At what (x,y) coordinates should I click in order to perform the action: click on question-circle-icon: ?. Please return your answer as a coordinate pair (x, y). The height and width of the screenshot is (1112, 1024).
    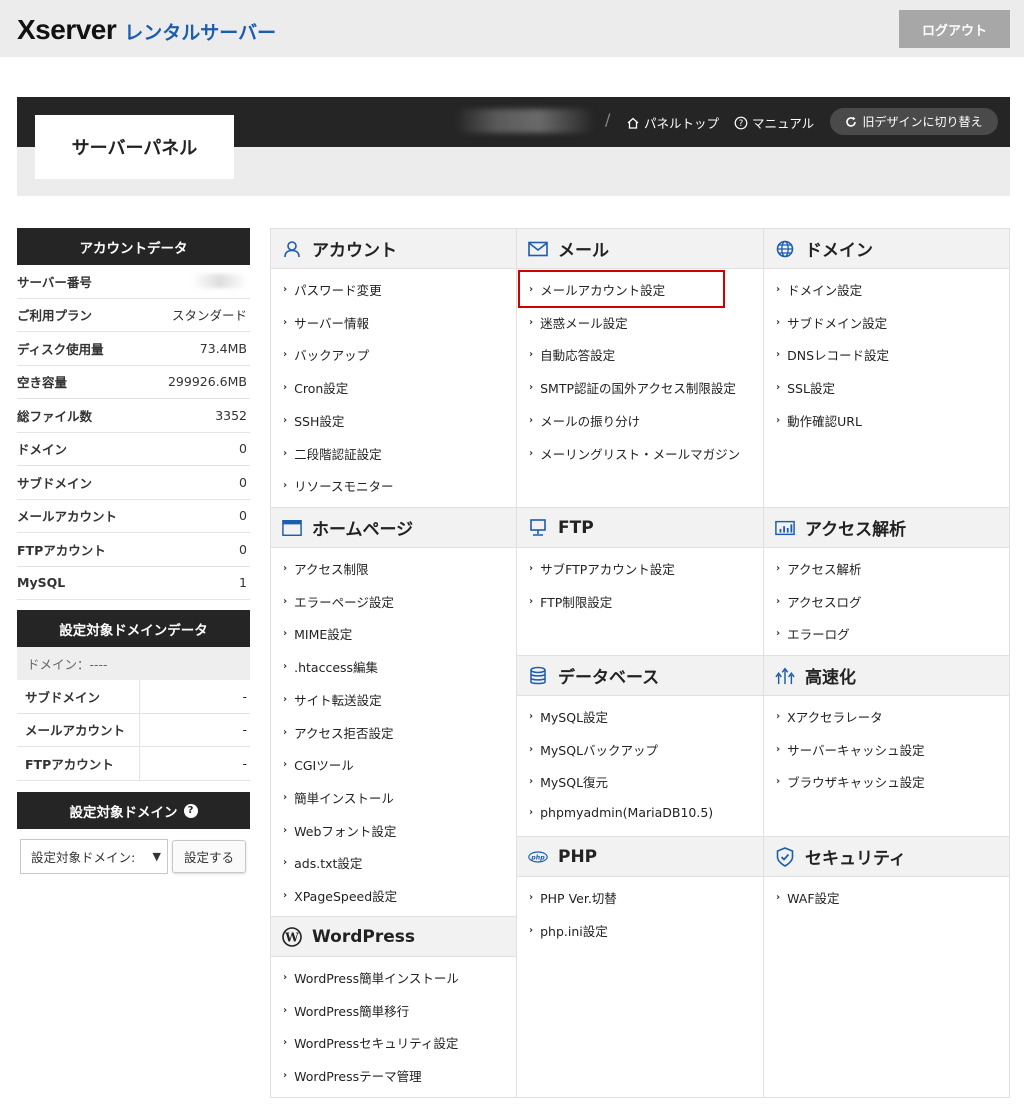
    Looking at the image, I should click on (741, 122).